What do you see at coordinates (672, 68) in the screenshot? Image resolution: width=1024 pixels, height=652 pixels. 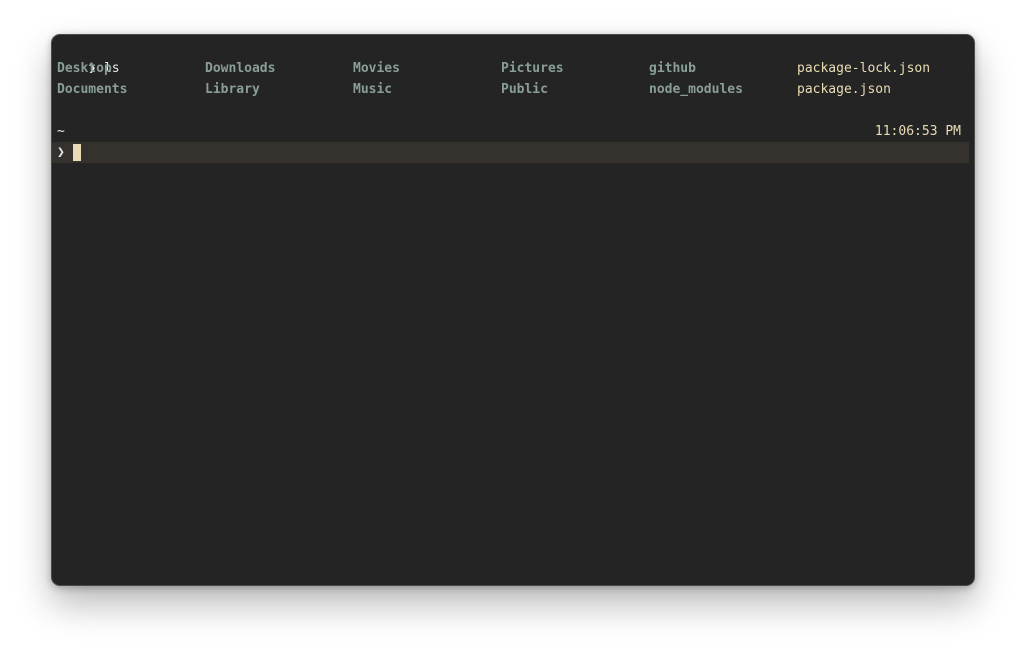 I see `ls-entry-github: github` at bounding box center [672, 68].